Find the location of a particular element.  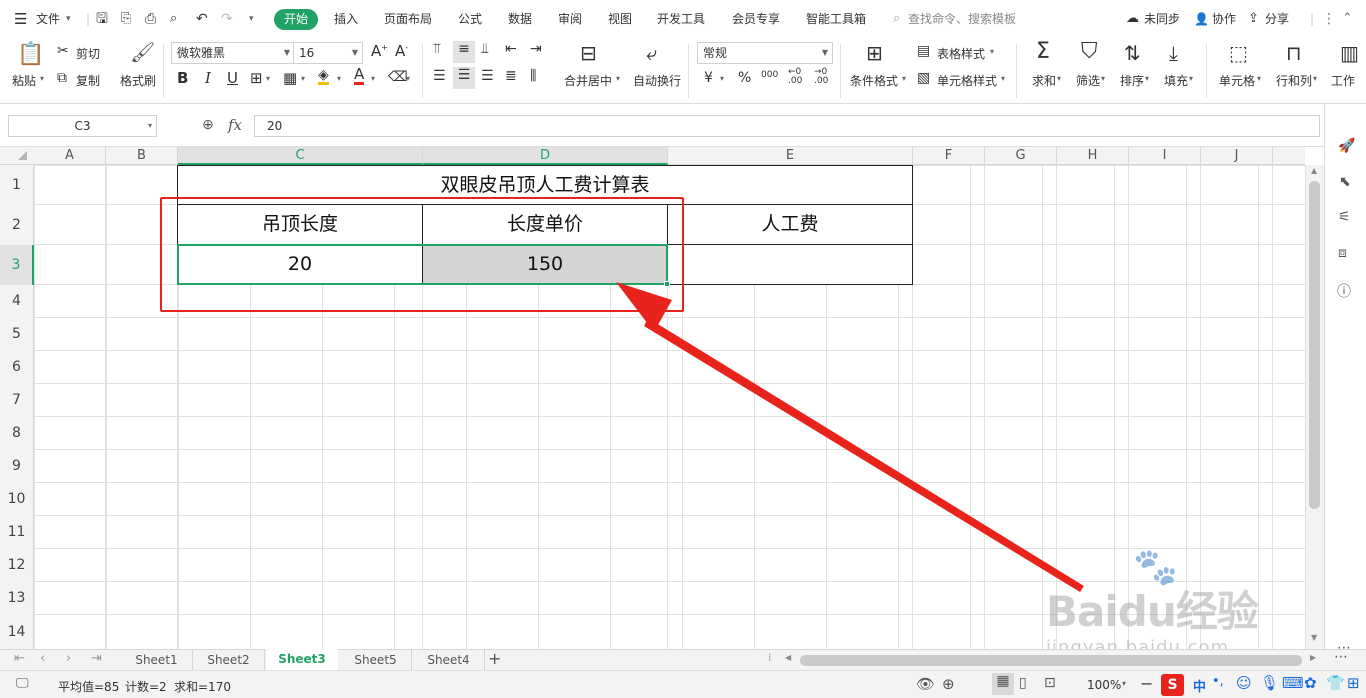

scissors-icon: ✂ is located at coordinates (63, 51).